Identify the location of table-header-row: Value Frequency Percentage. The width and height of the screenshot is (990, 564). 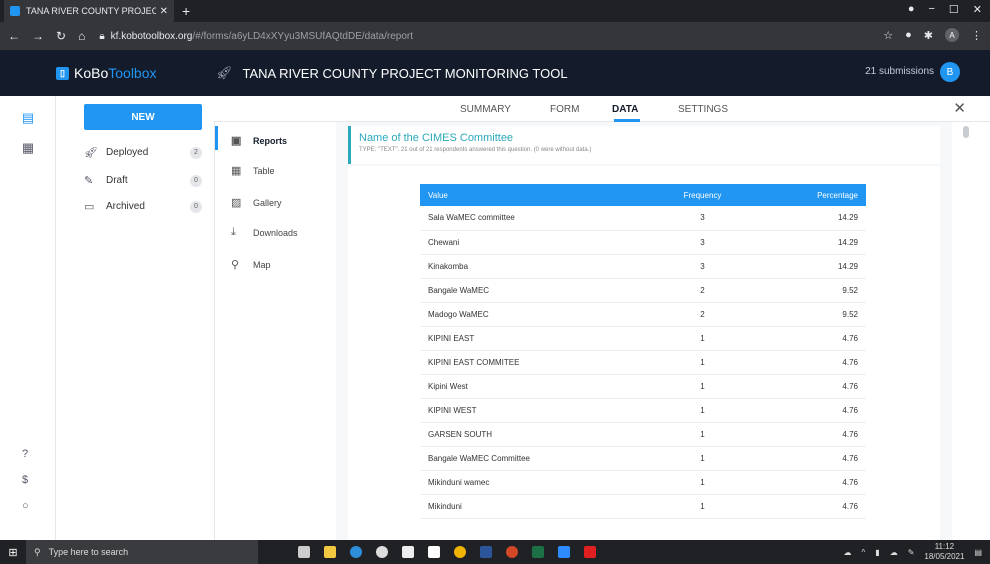
(643, 195).